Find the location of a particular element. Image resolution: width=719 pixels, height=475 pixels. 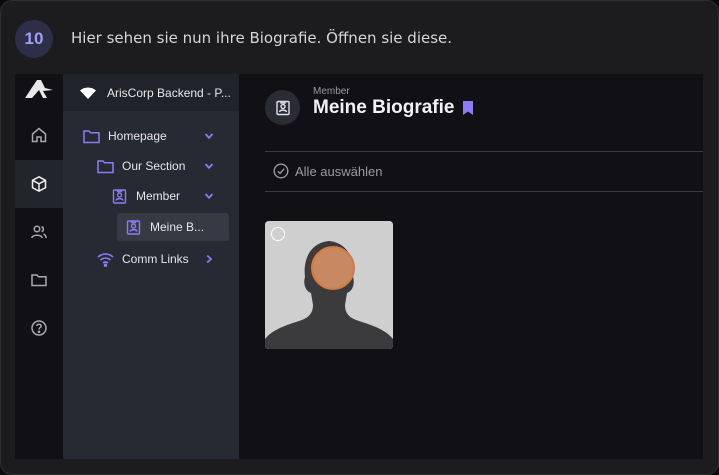

select-all-button: Alle auswählen is located at coordinates (327, 171).